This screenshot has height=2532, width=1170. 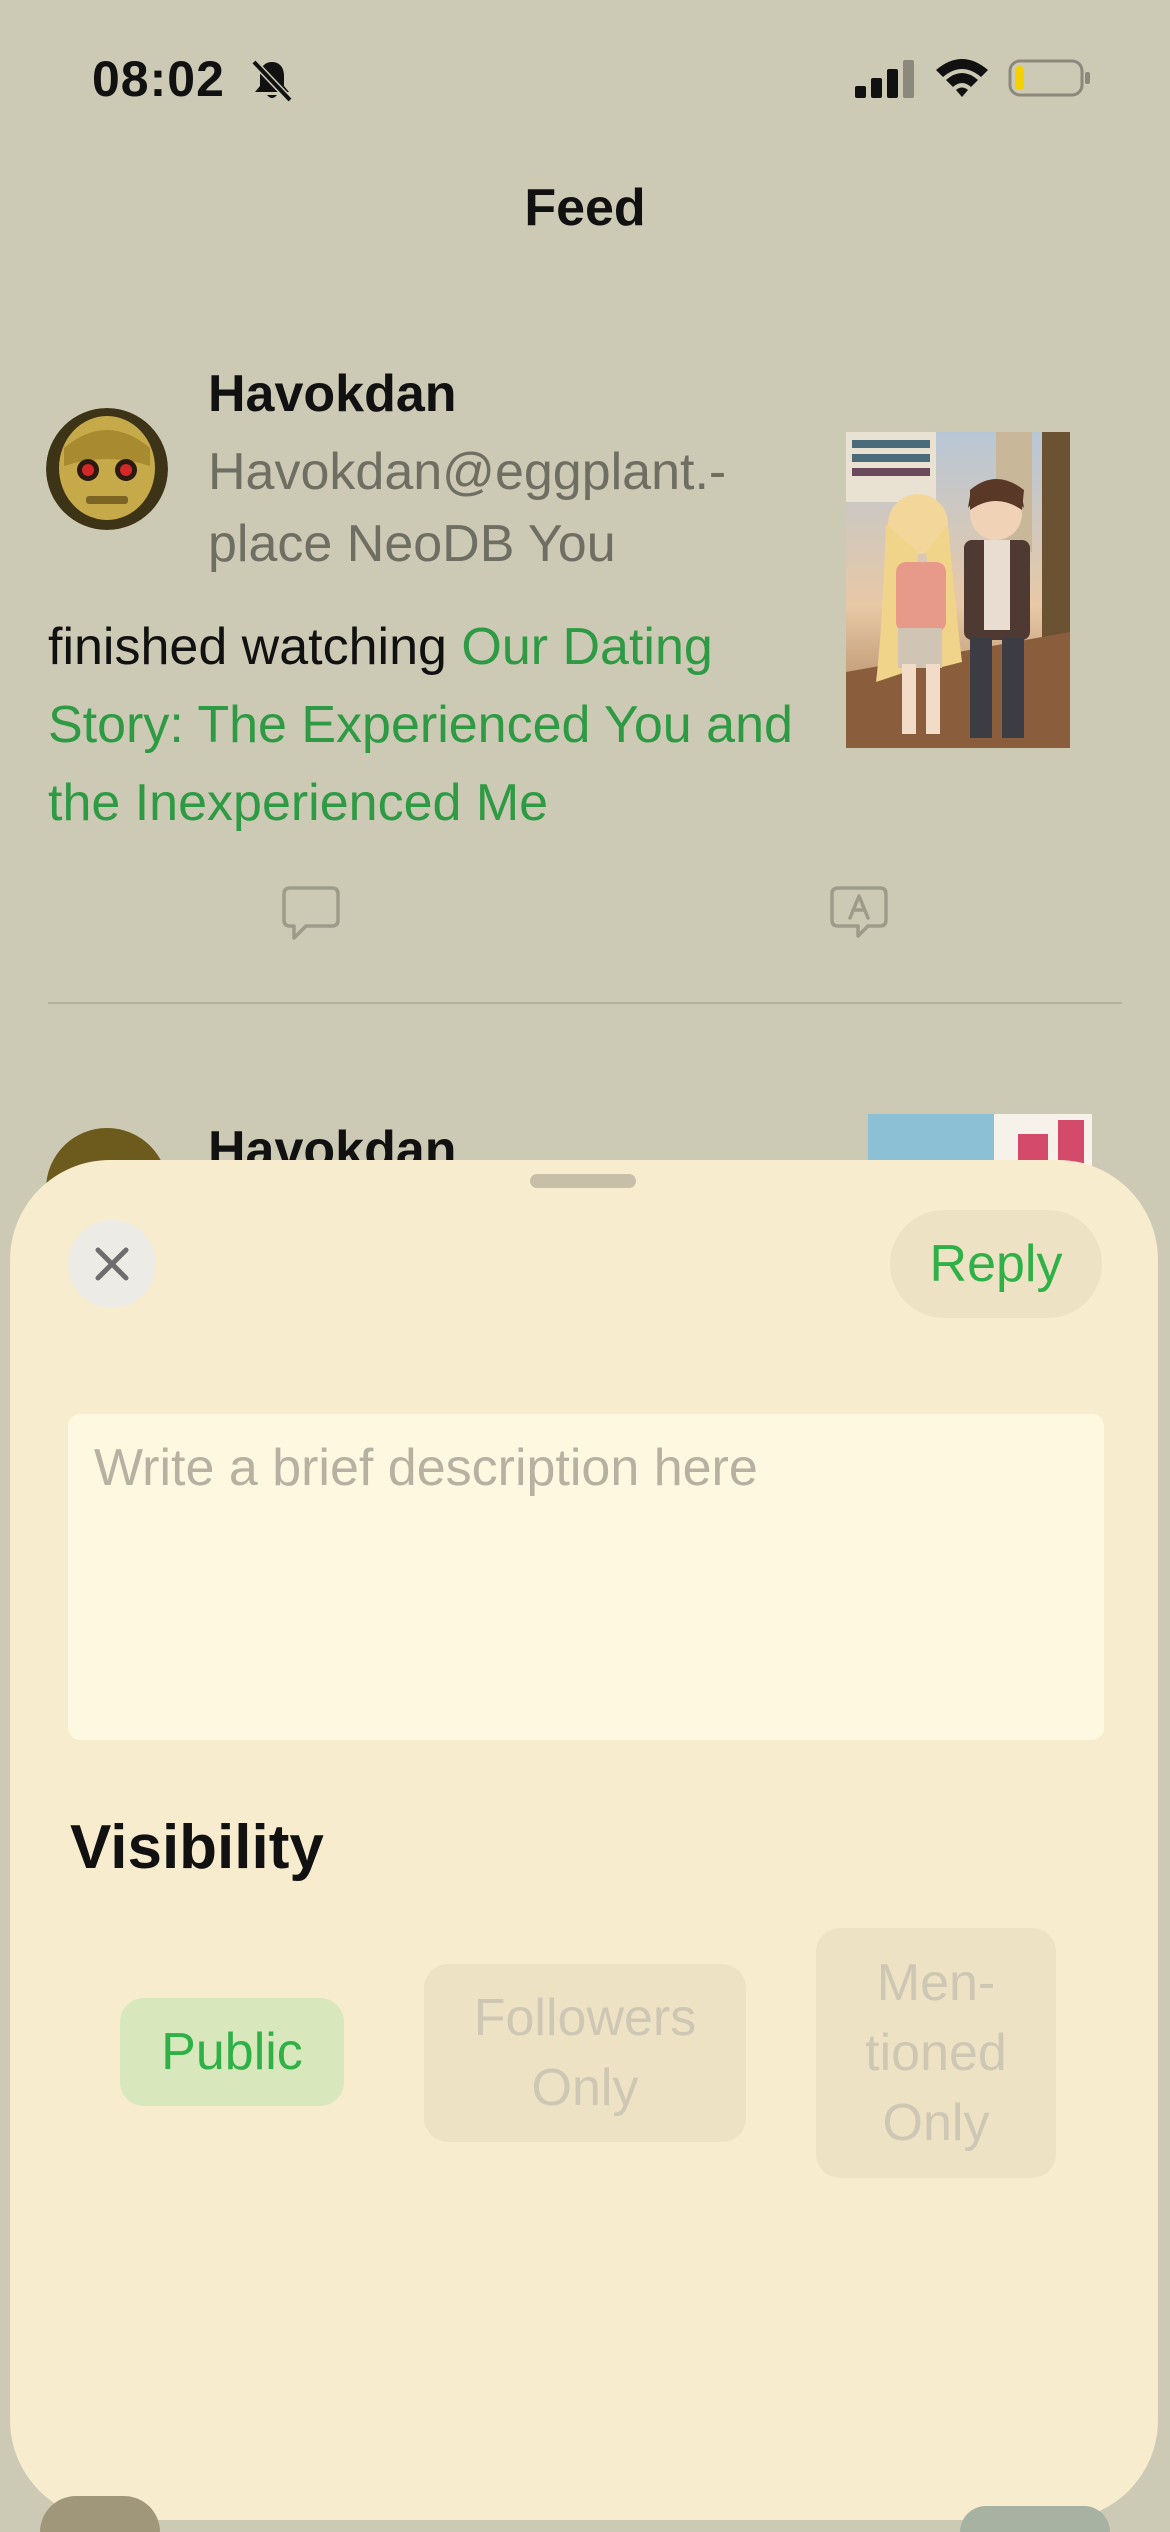 I want to click on comment-icon, so click(x=311, y=914).